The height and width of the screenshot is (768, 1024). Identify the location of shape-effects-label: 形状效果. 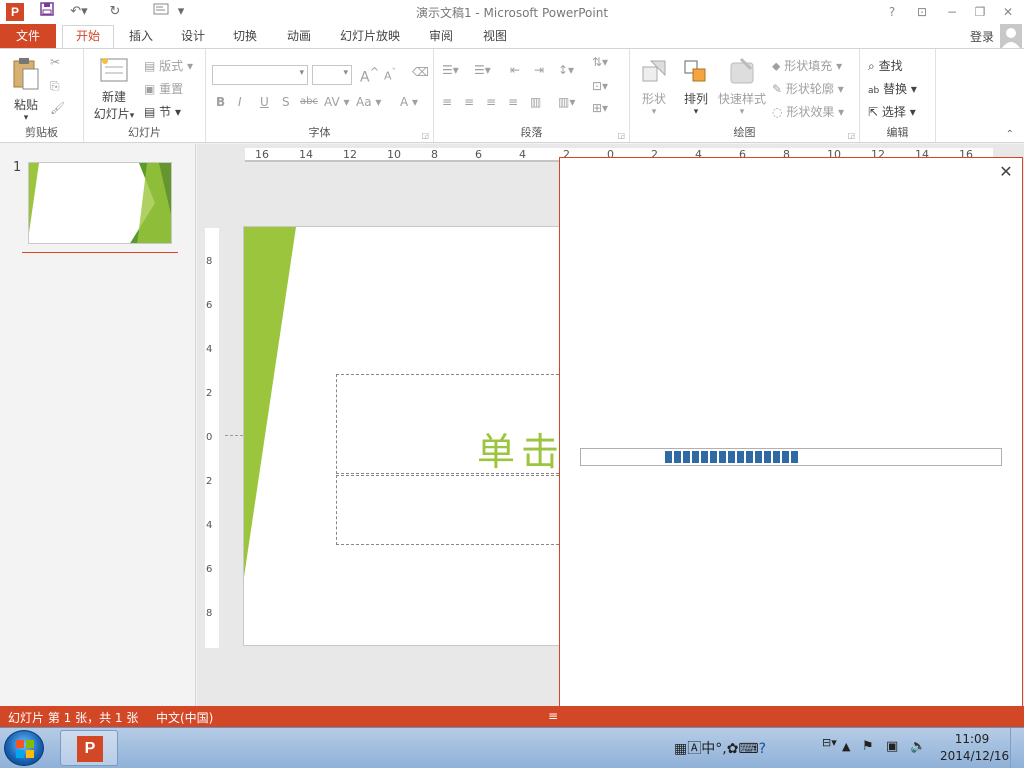
(810, 112).